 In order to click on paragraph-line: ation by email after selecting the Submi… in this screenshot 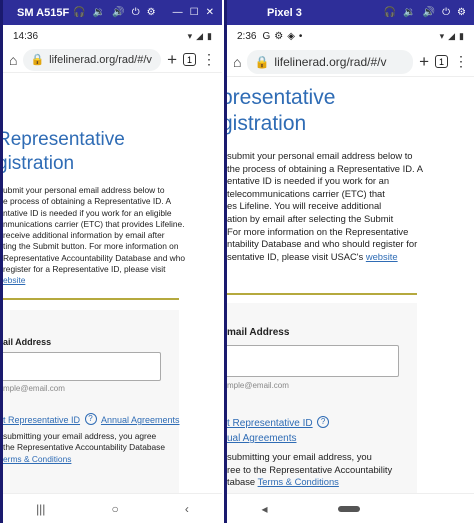, I will do `click(310, 218)`.